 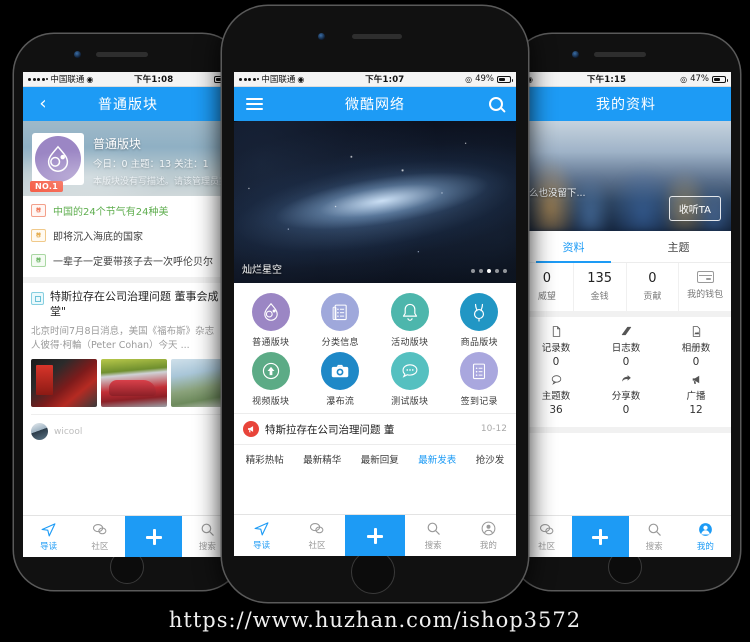 What do you see at coordinates (262, 270) in the screenshot?
I see `carousel-caption: 灿烂星空` at bounding box center [262, 270].